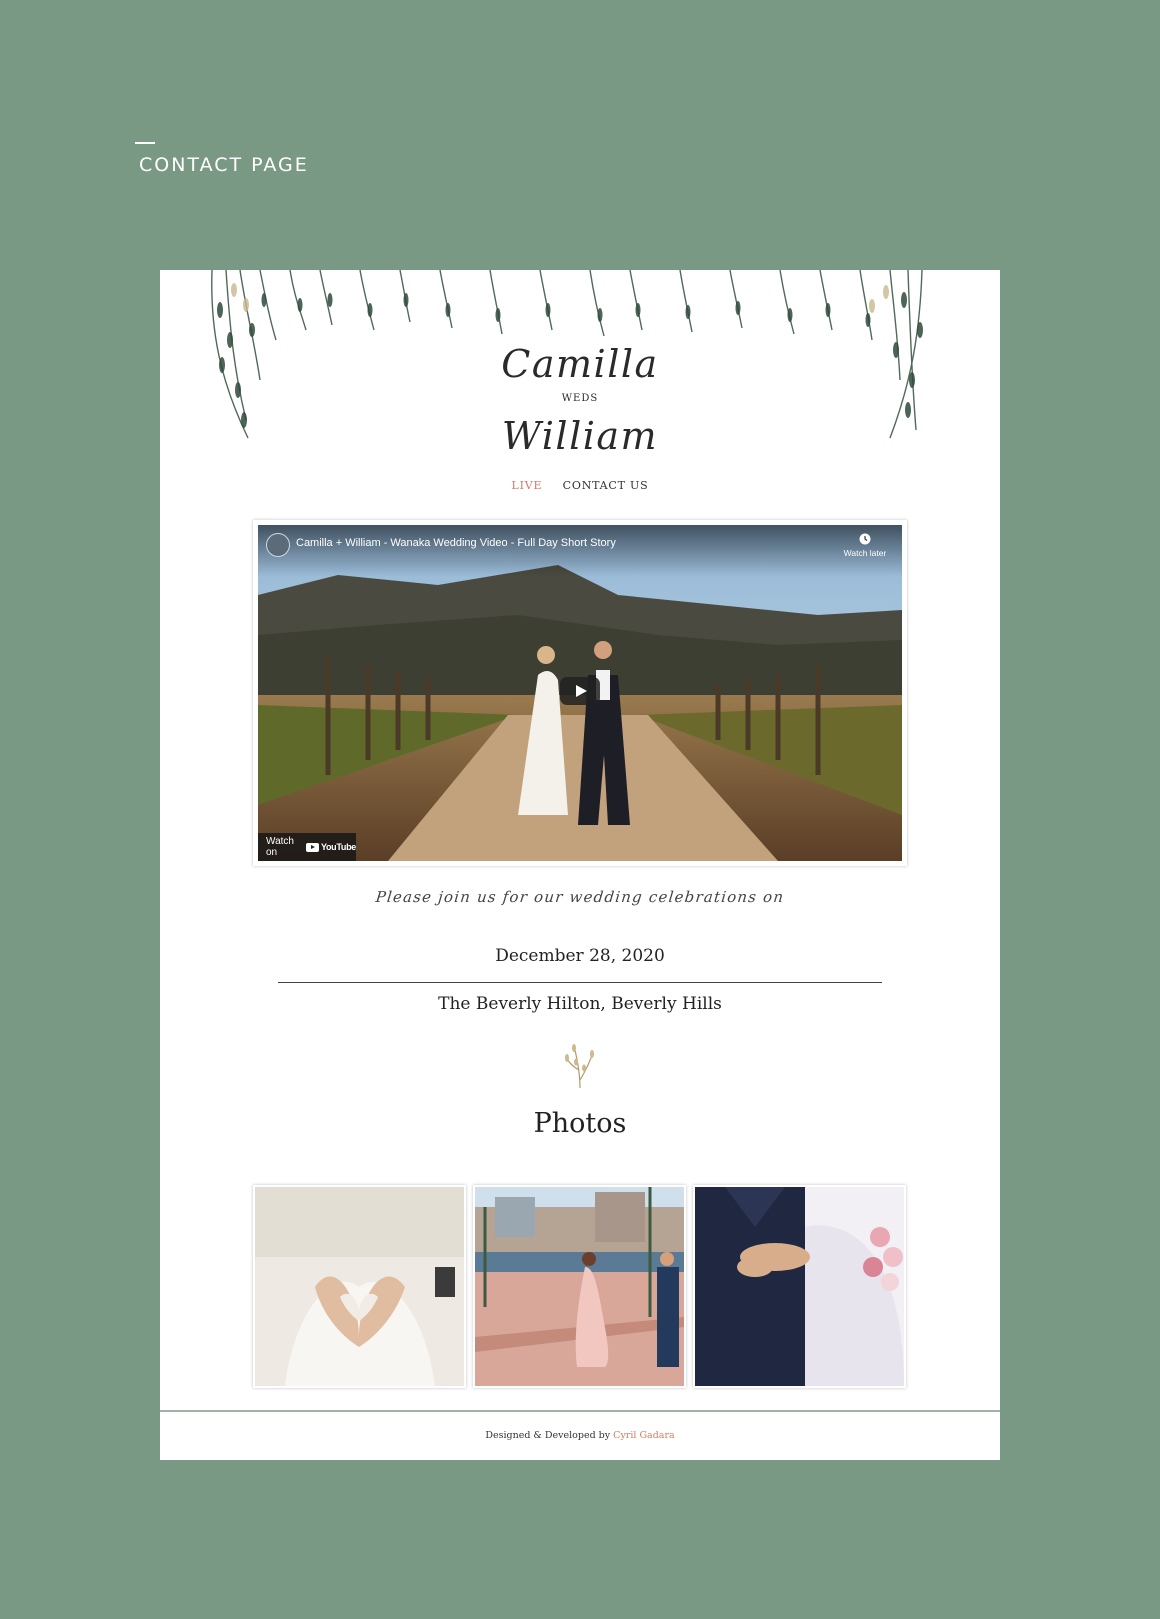  I want to click on youtube-logo: YouTube, so click(330, 847).